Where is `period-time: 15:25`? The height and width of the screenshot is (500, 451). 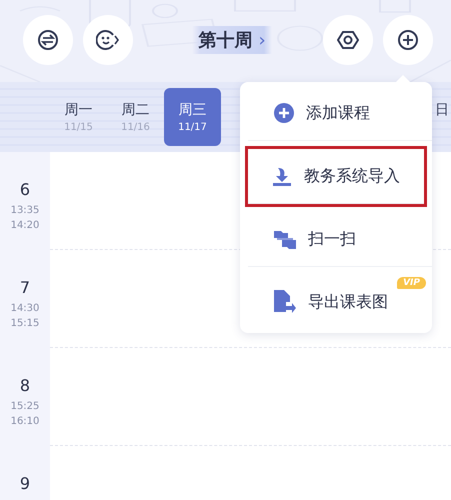
period-time: 15:25 is located at coordinates (25, 406).